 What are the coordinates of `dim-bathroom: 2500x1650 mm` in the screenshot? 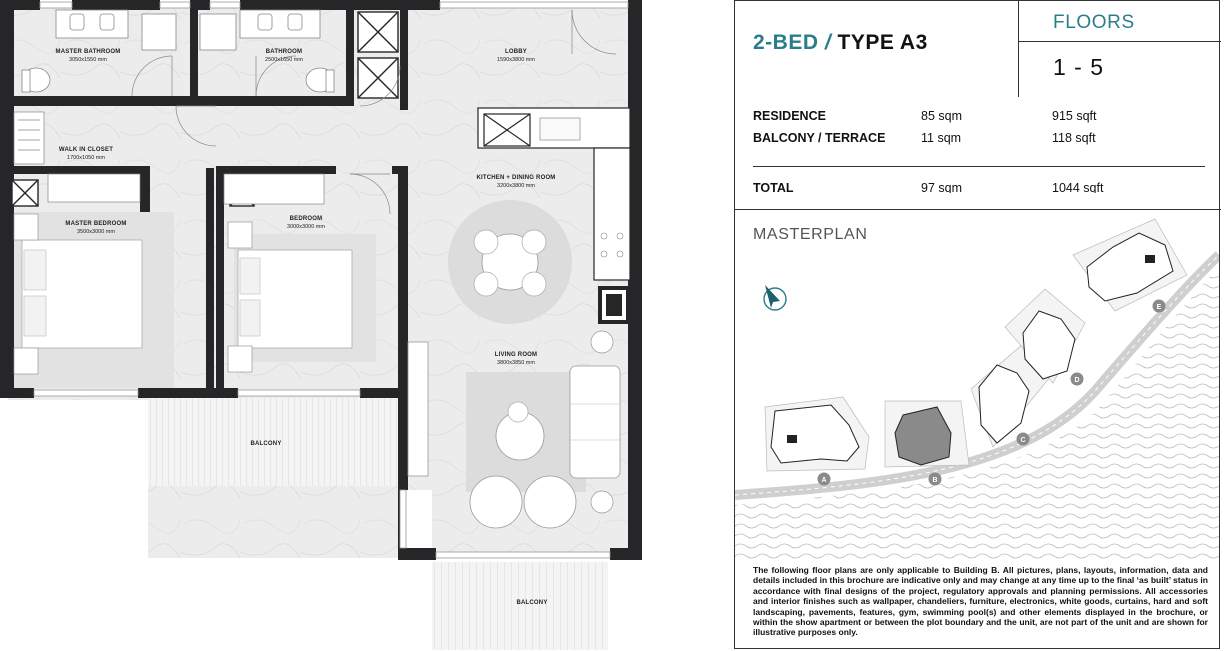 It's located at (284, 60).